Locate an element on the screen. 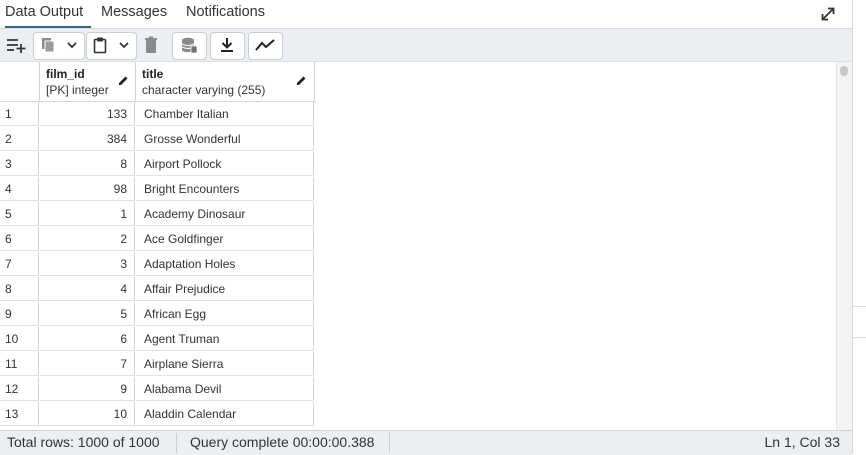  table-row: 6 2 Ace Goldfinger is located at coordinates (157, 239).